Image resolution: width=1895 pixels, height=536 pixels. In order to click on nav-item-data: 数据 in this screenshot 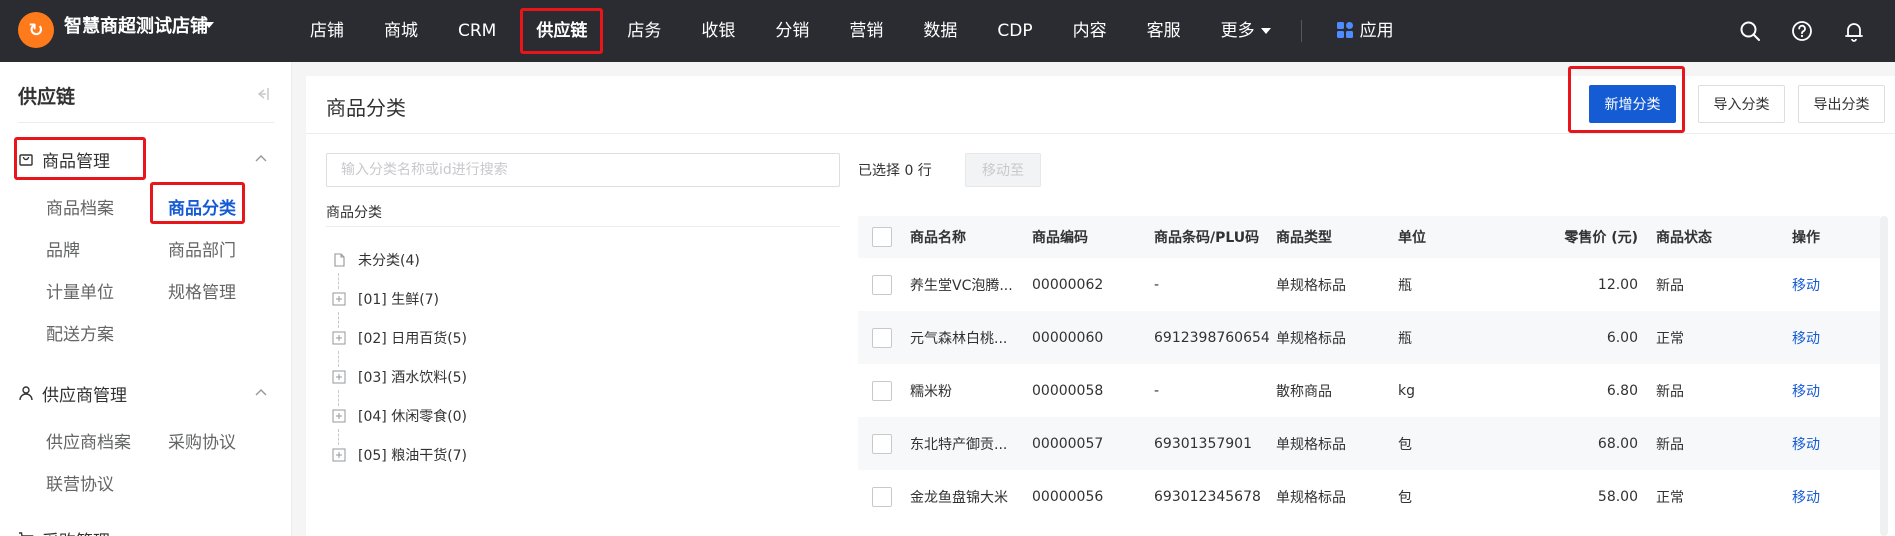, I will do `click(940, 31)`.